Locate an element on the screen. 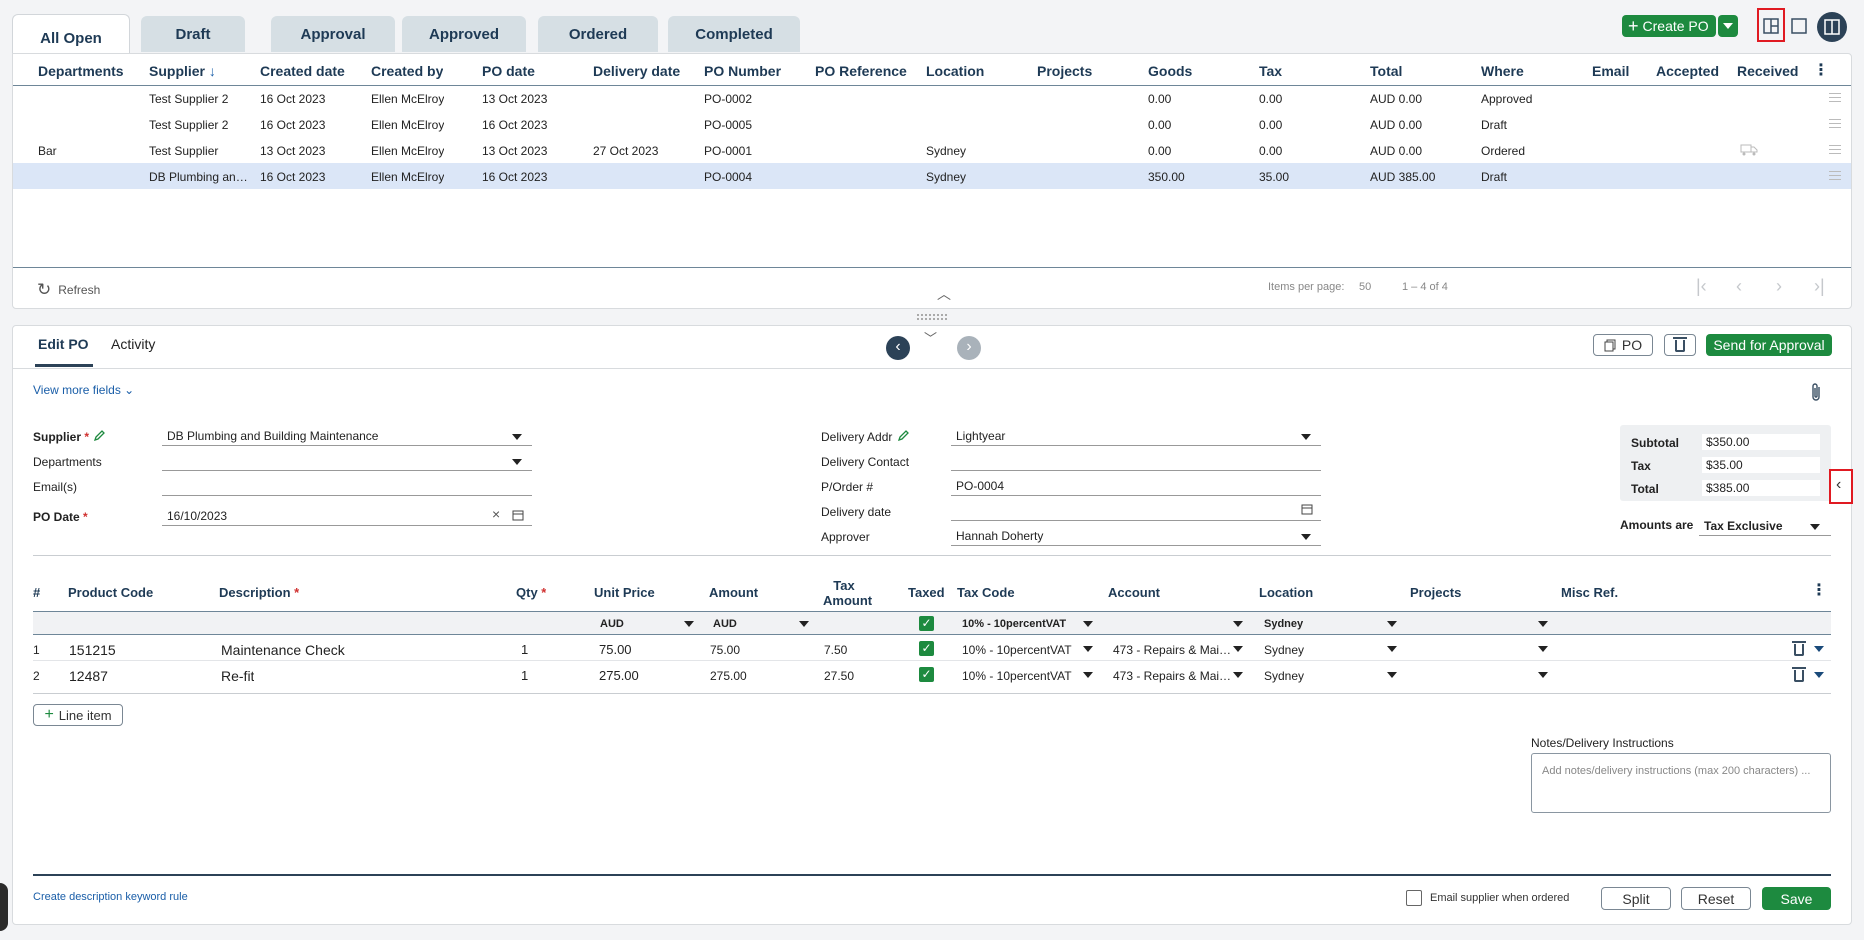  split-button: Split is located at coordinates (1636, 898).